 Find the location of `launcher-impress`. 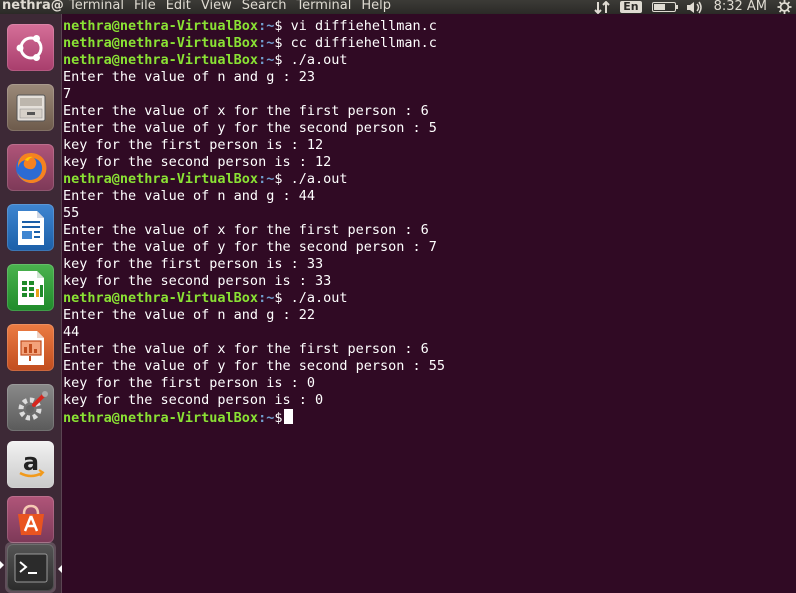

launcher-impress is located at coordinates (30, 347).